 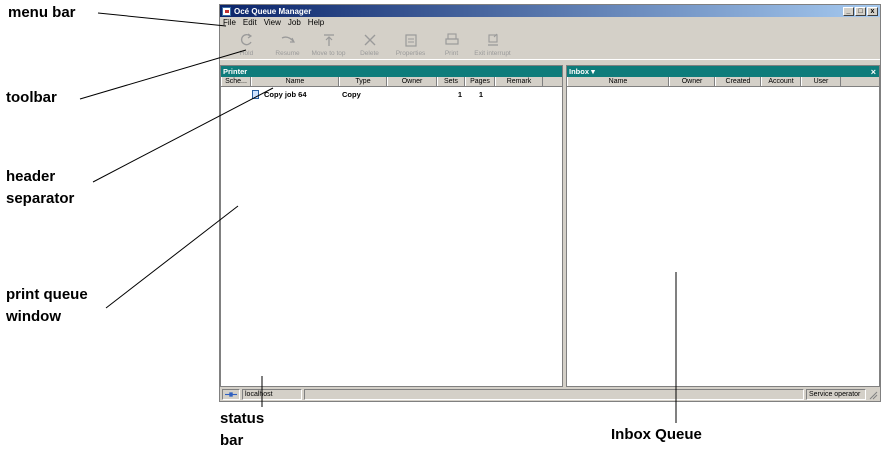 I want to click on print-button: Print, so click(x=451, y=44).